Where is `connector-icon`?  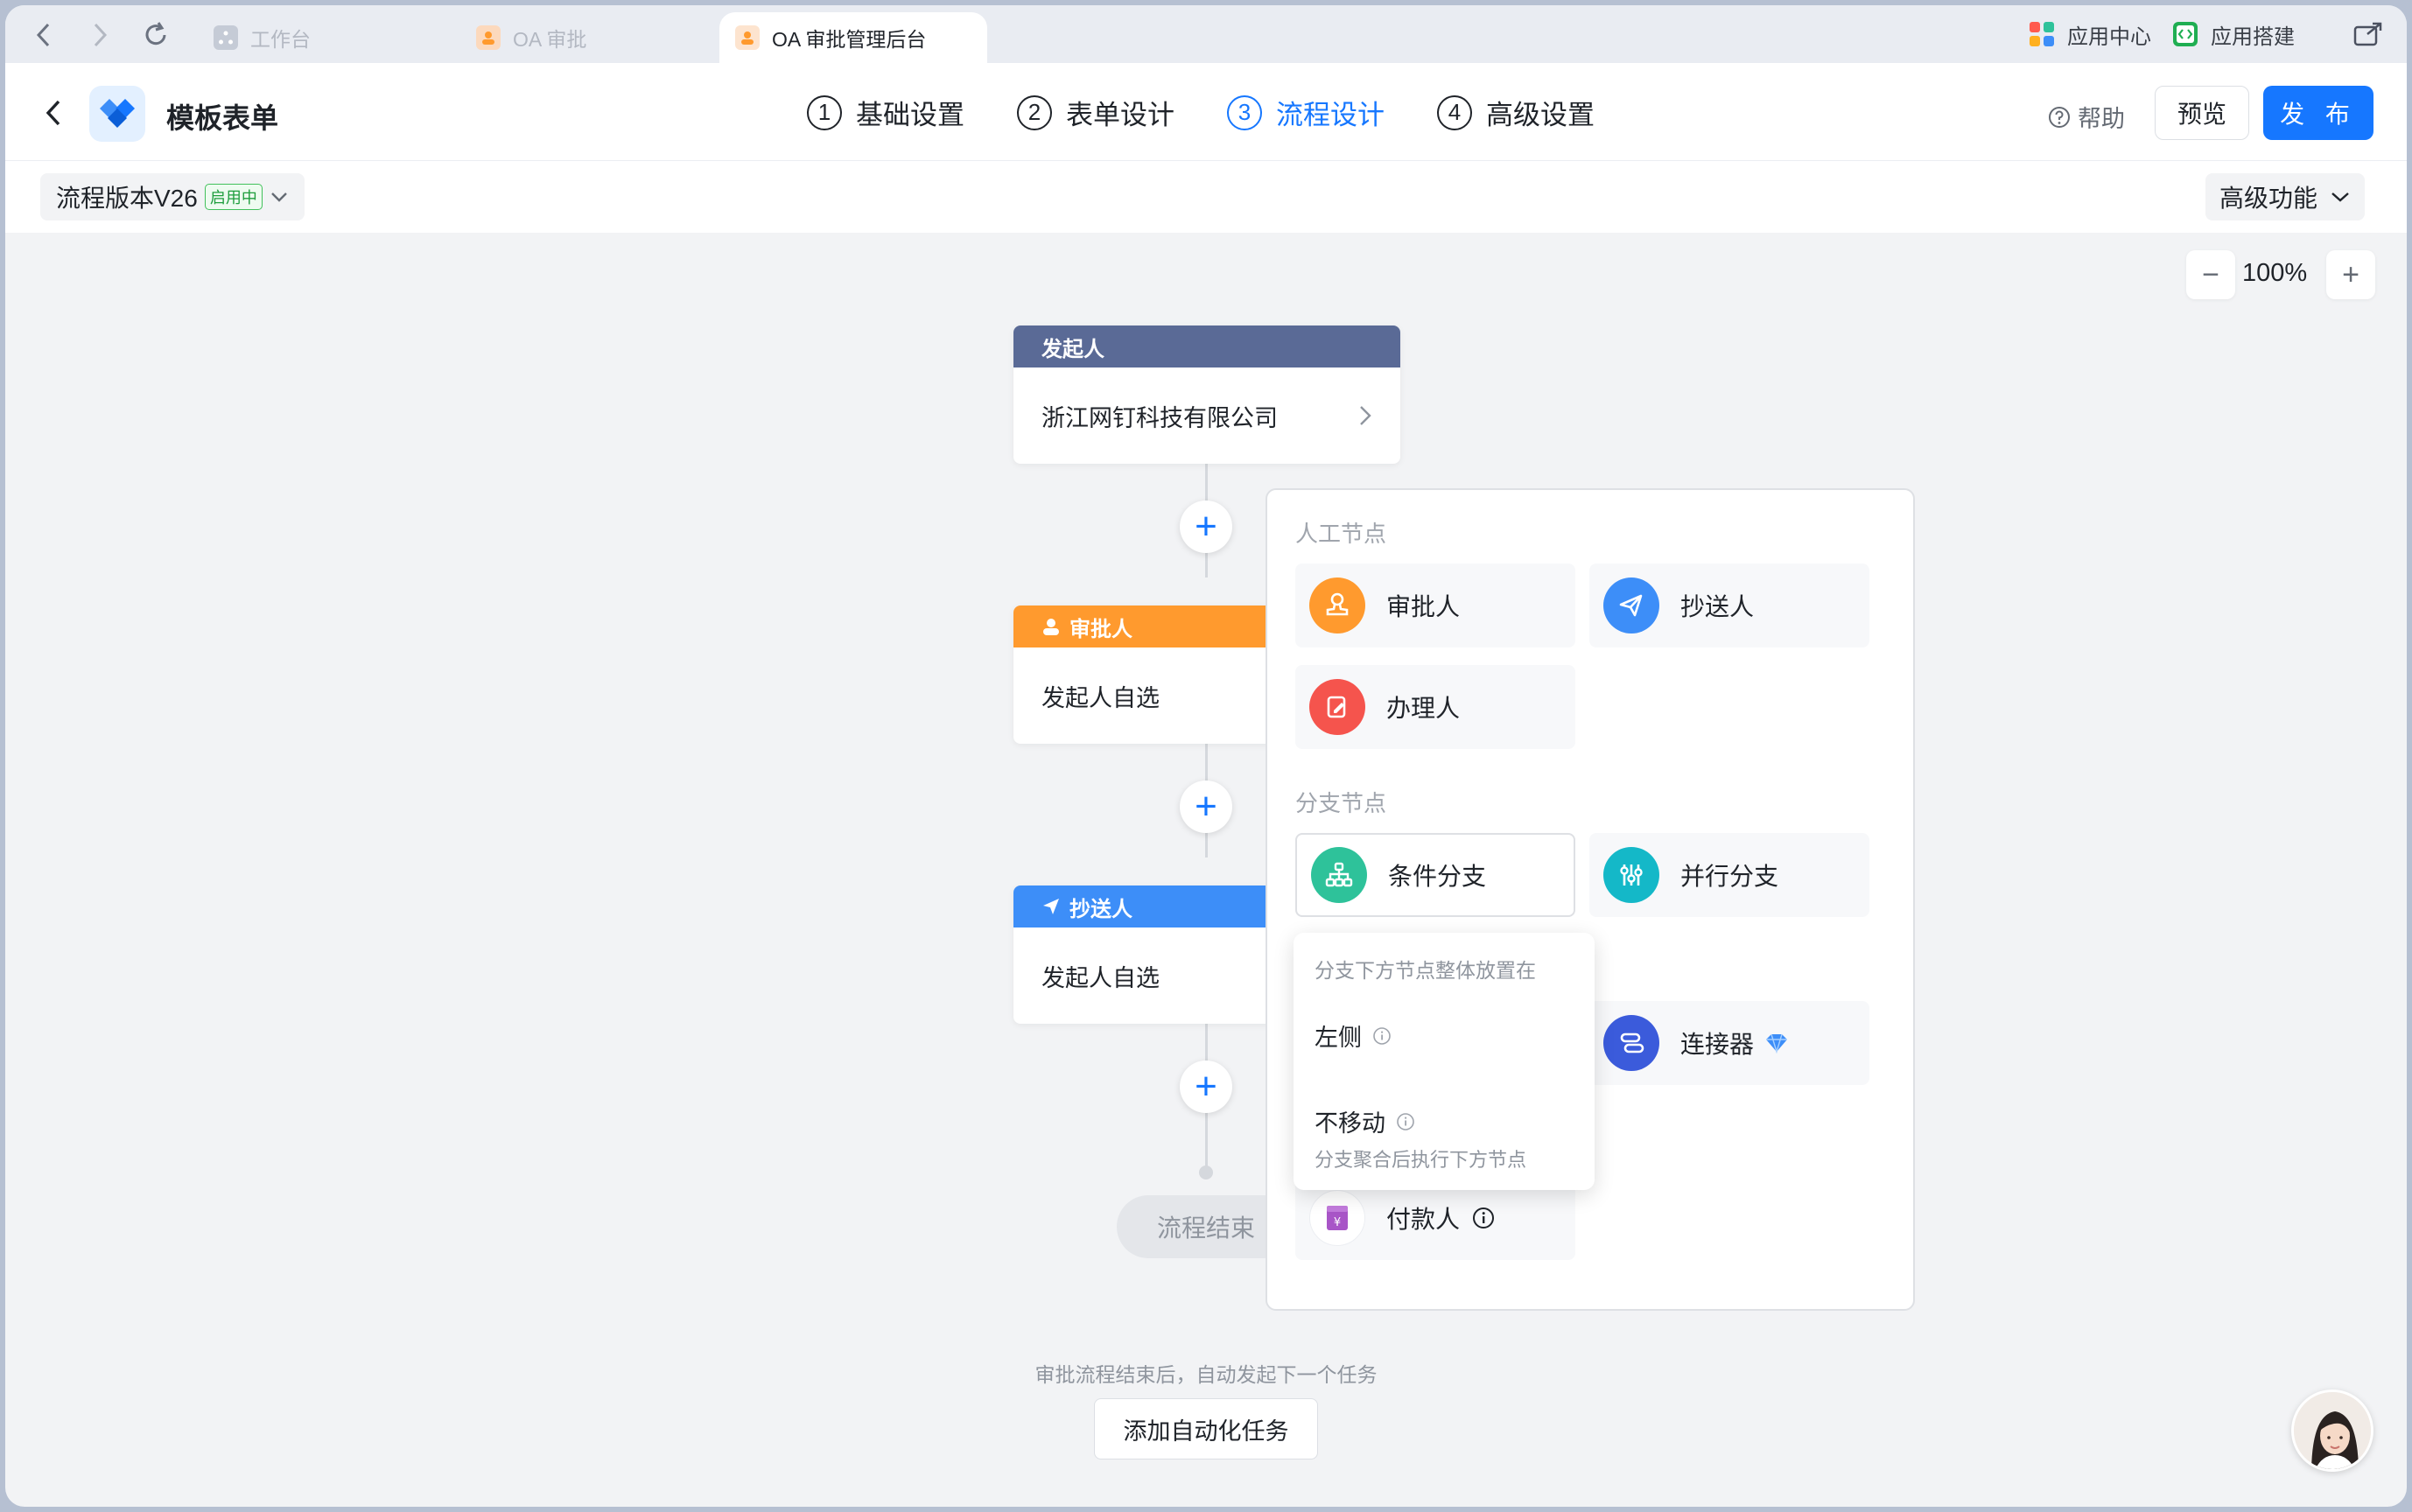 connector-icon is located at coordinates (1631, 1043).